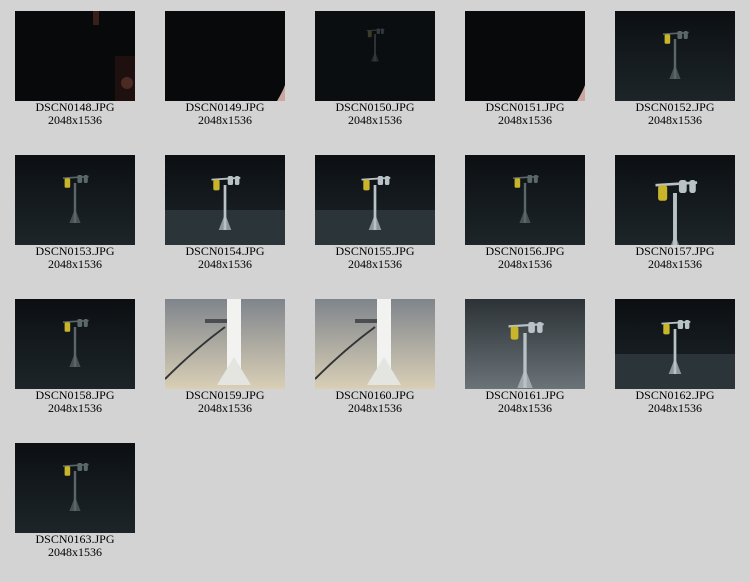 The image size is (750, 582). I want to click on thumbnail-caption: DSCN0148.JPG 2048x1536, so click(75, 114).